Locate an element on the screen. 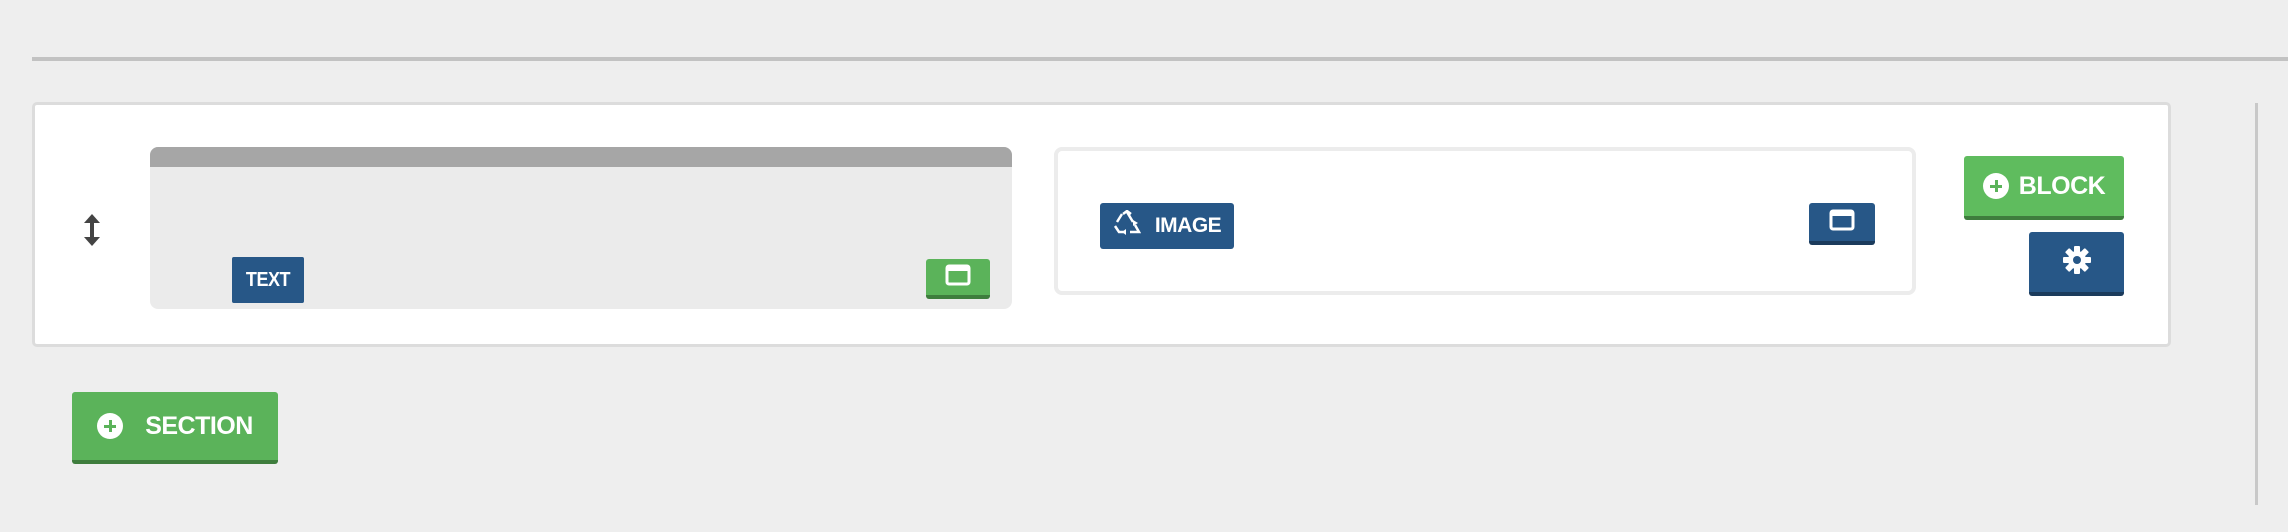  right-divider is located at coordinates (2256, 304).